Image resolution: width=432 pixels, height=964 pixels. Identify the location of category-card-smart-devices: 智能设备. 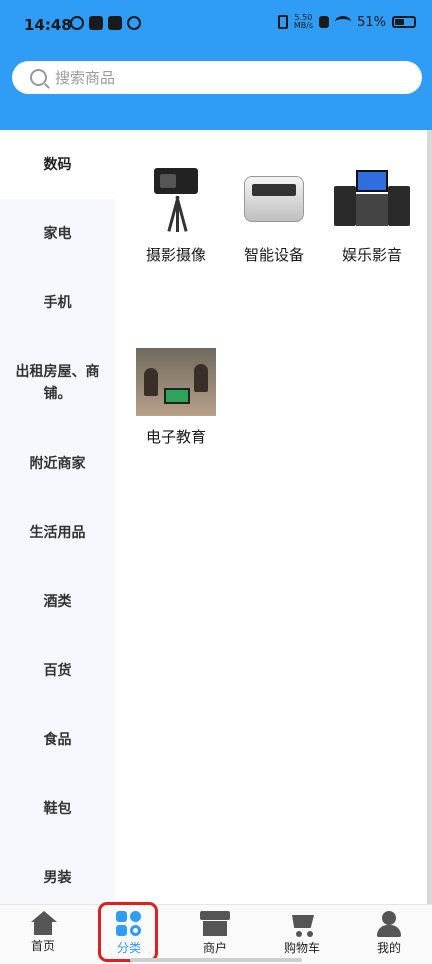
(274, 215).